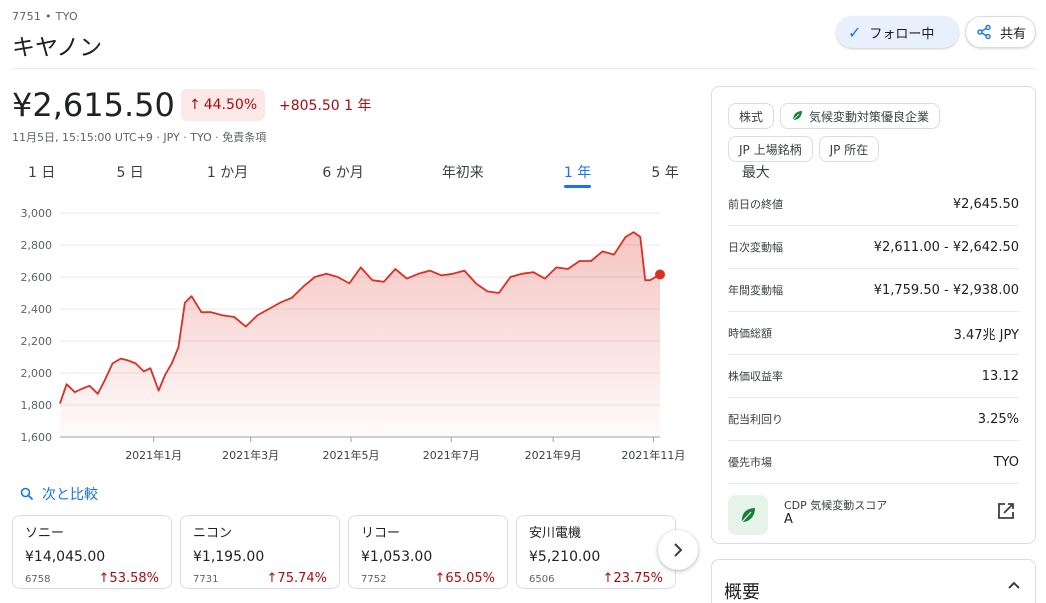  What do you see at coordinates (470, 578) in the screenshot?
I see `card-change-value: 65.05%` at bounding box center [470, 578].